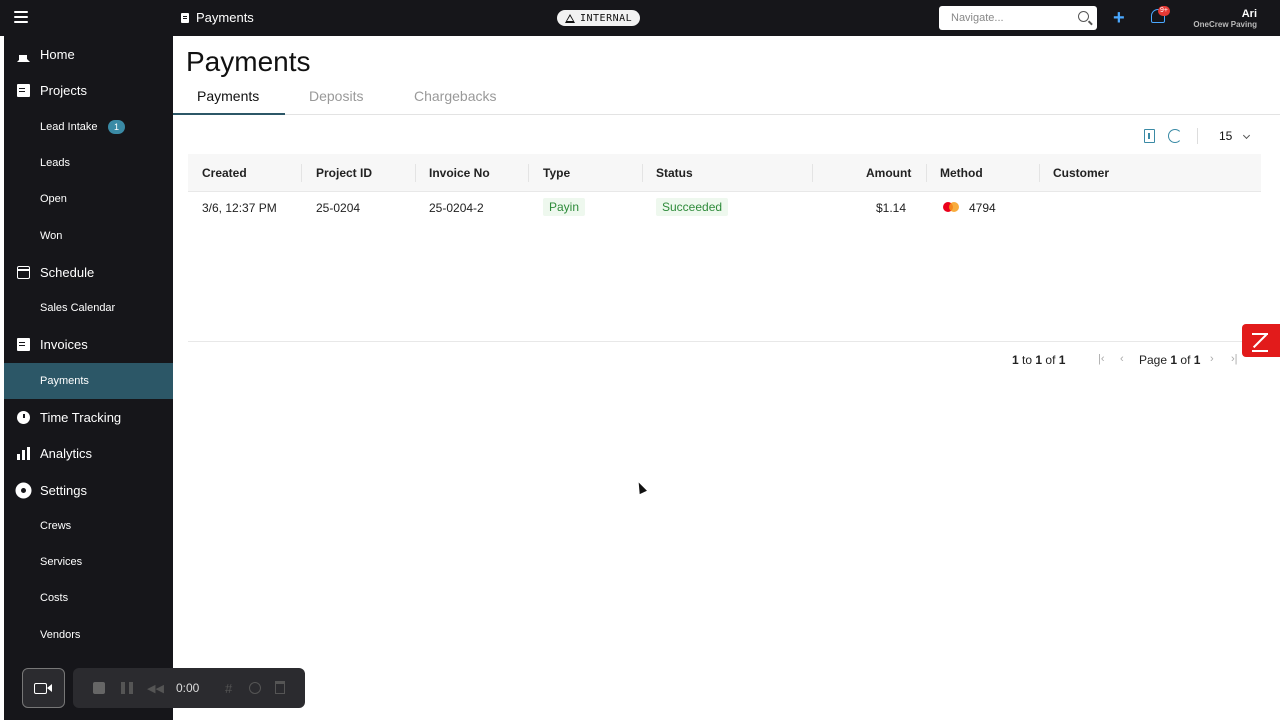 The image size is (1280, 720). I want to click on page-size-select: 15, so click(1235, 136).